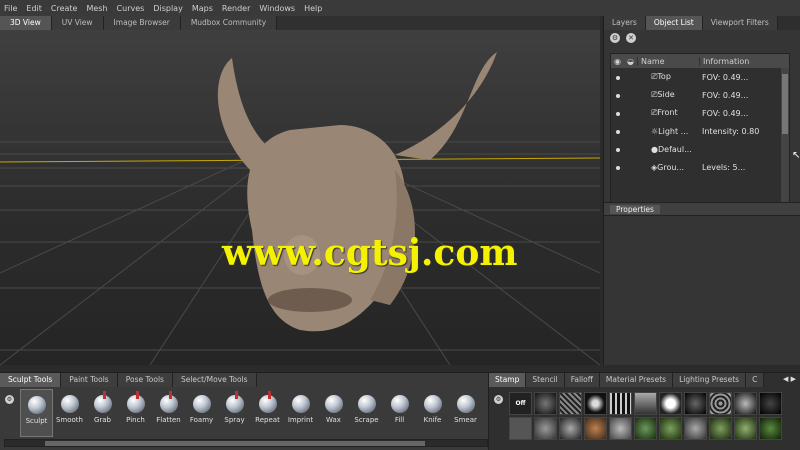 This screenshot has height=450, width=800. I want to click on tab-mudbox-community: Mudbox Community, so click(229, 23).